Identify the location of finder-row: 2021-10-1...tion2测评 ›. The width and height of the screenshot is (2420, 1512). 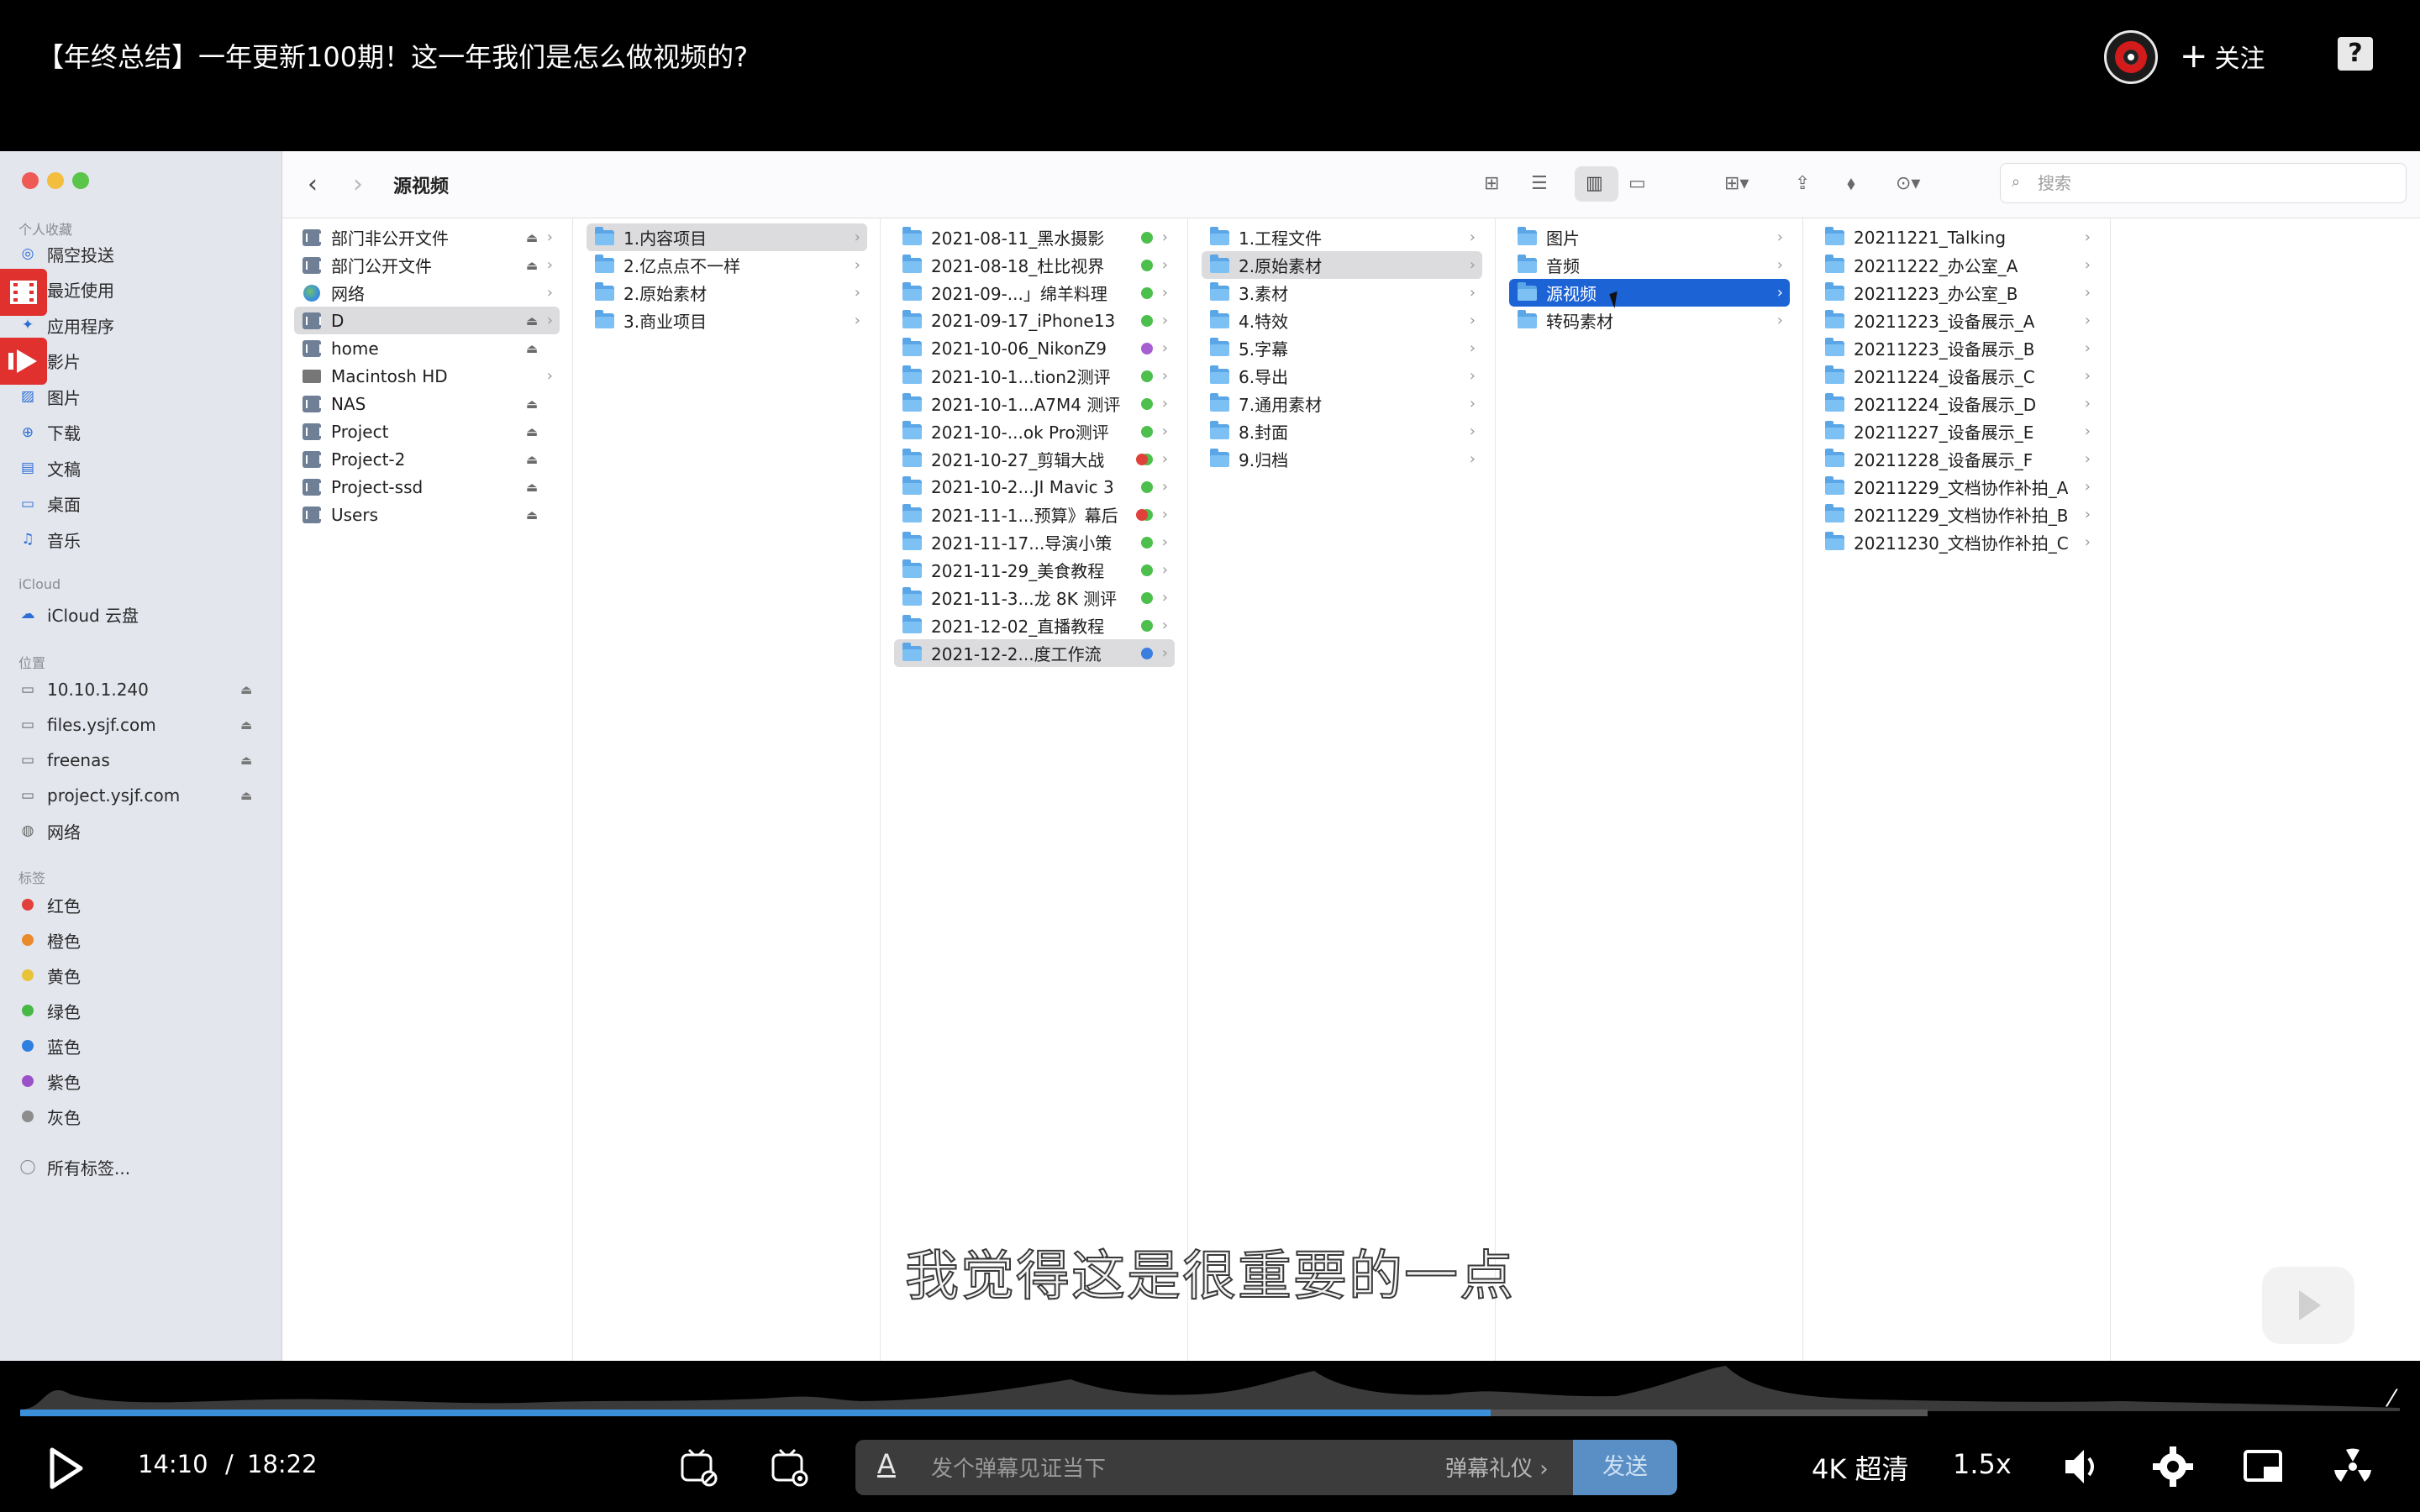
(1034, 376).